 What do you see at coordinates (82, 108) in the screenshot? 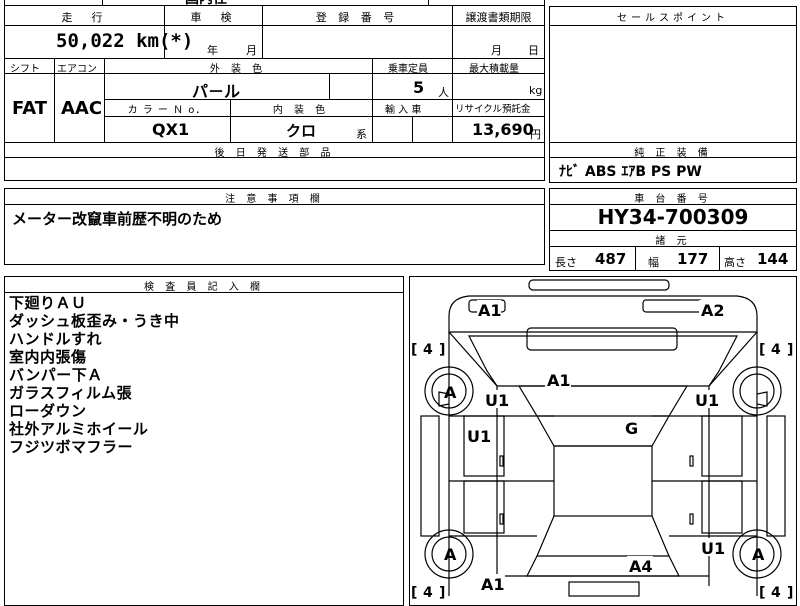
I see `ac-value: AAC` at bounding box center [82, 108].